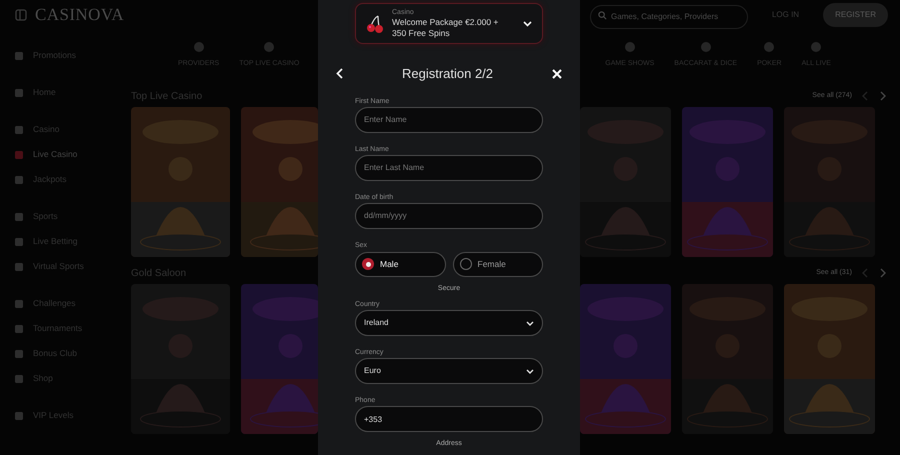 The image size is (900, 455). Describe the element at coordinates (449, 119) in the screenshot. I see `input-field: Enter Name` at that location.